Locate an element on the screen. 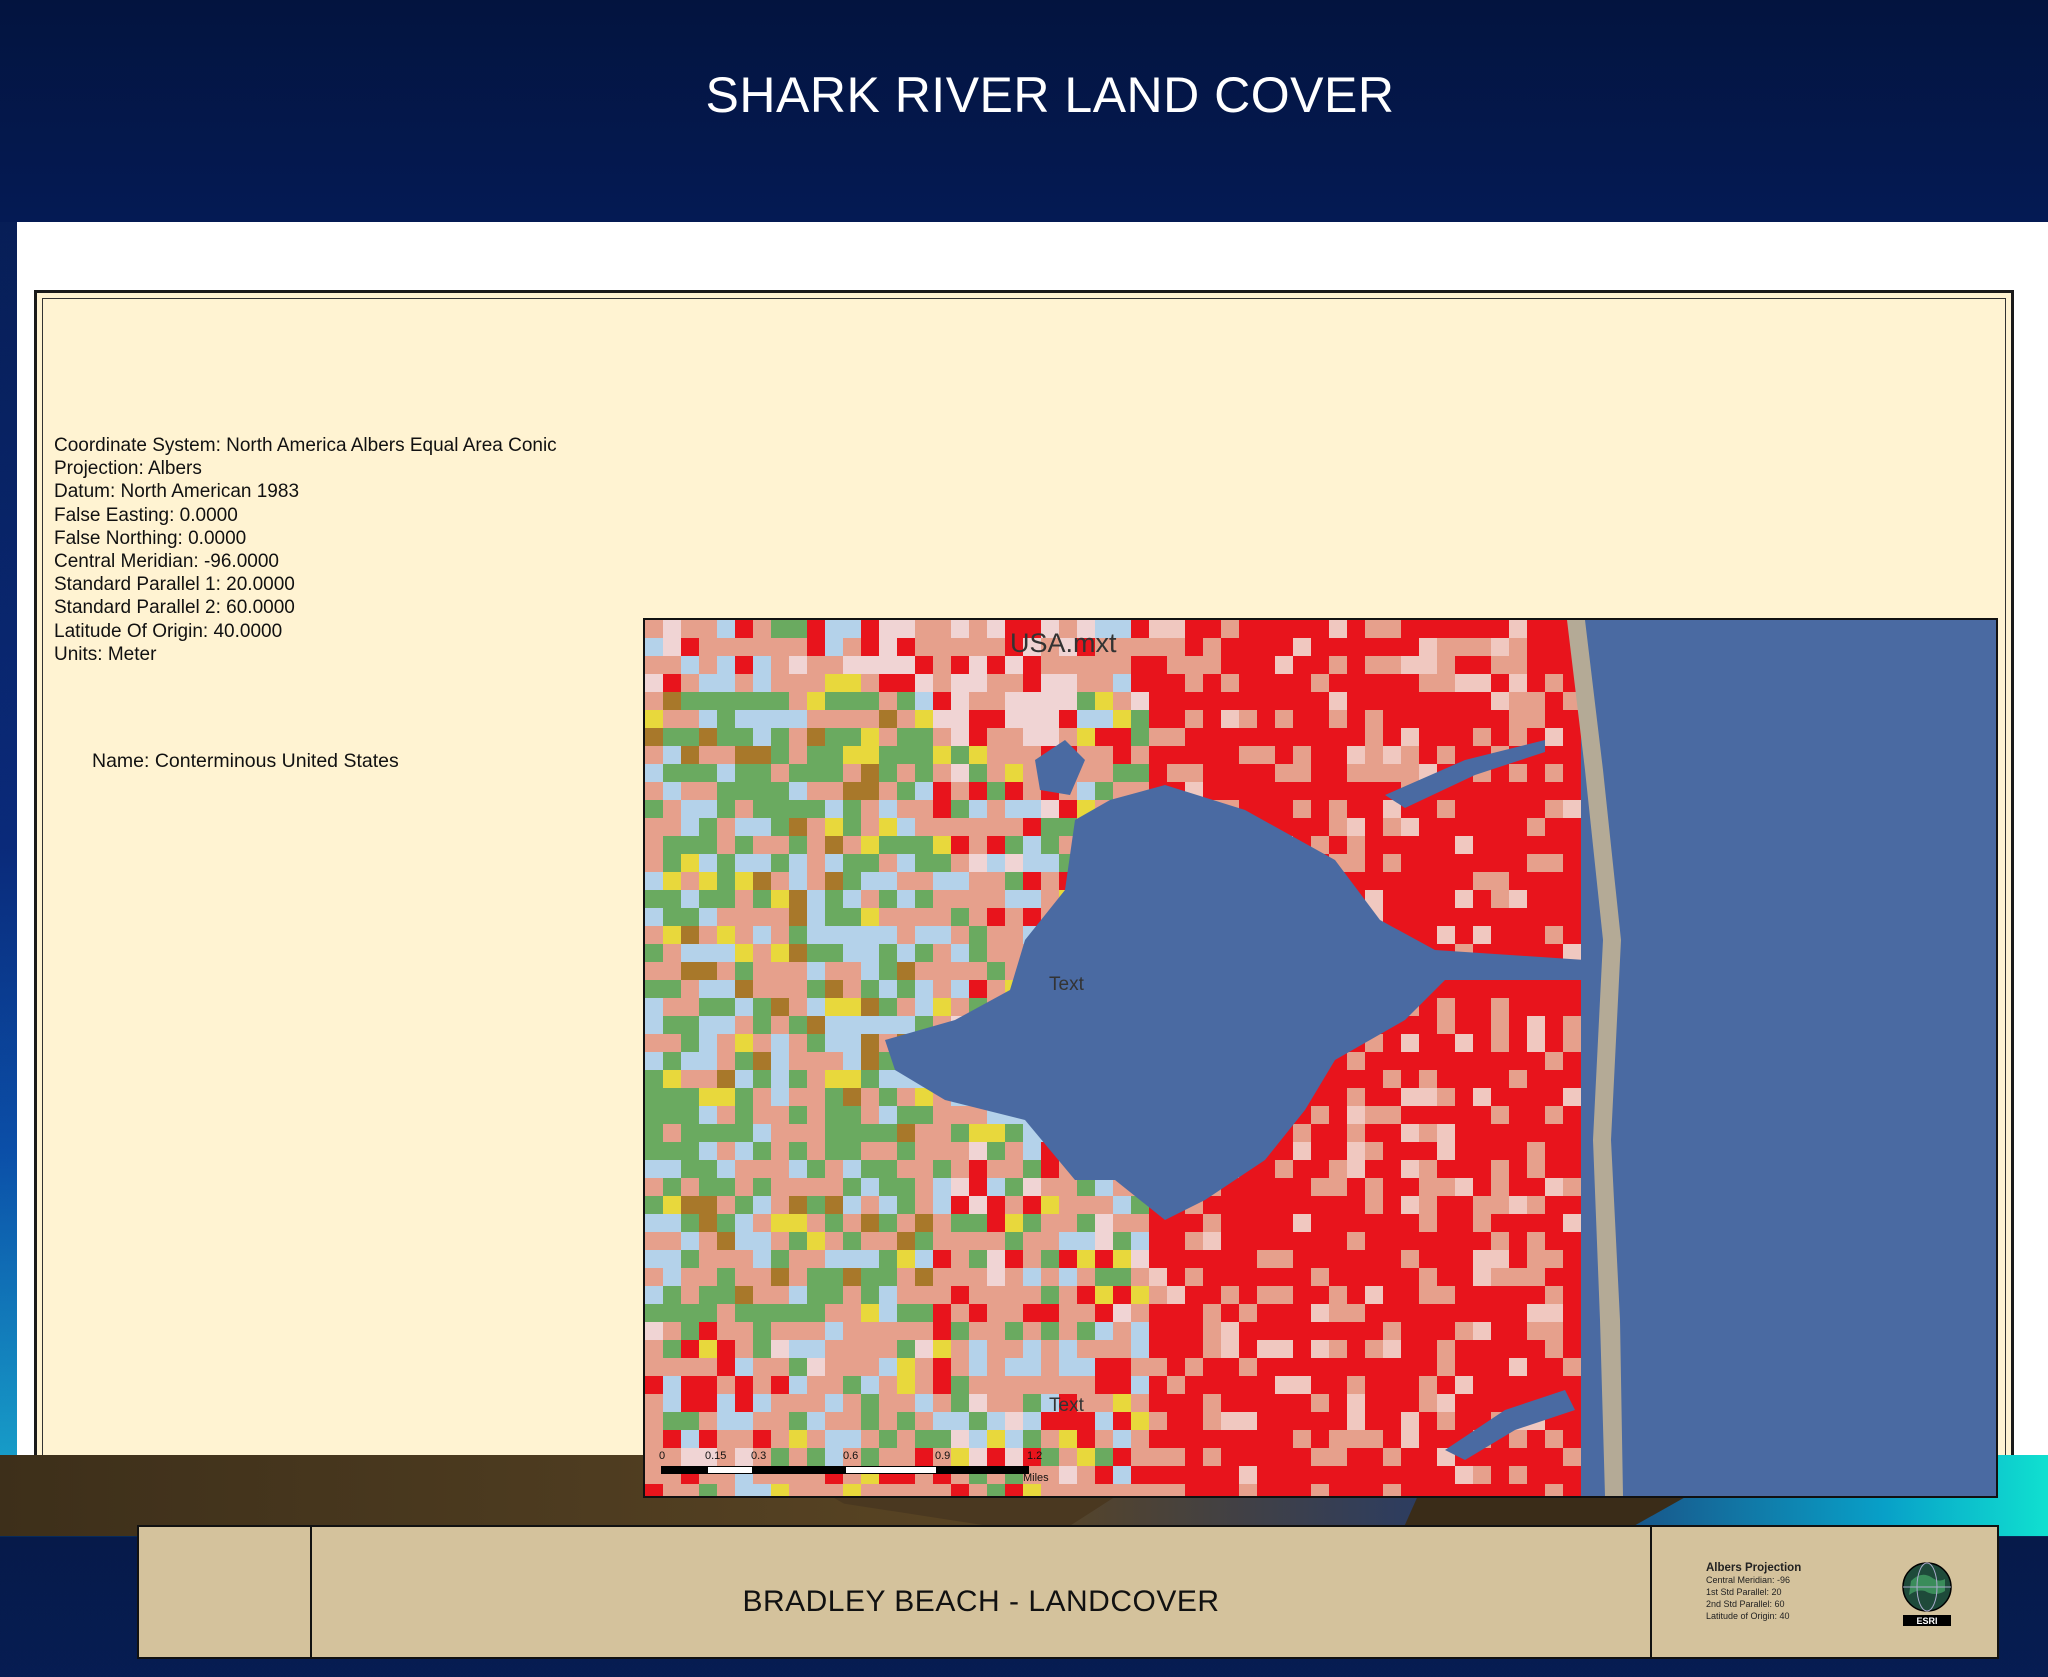 The width and height of the screenshot is (2048, 1677). projection-line: 2nd Std Parallel: 60 is located at coordinates (1745, 1604).